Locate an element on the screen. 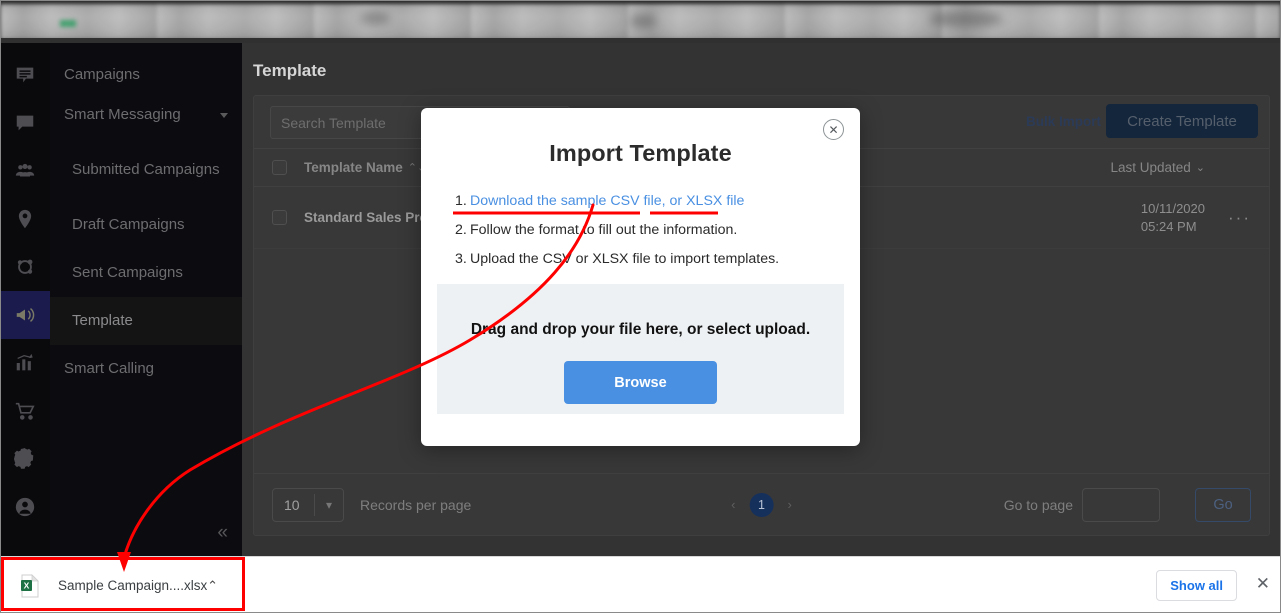 This screenshot has height=613, width=1281. column-header-template-name: Template Name is located at coordinates (353, 167).